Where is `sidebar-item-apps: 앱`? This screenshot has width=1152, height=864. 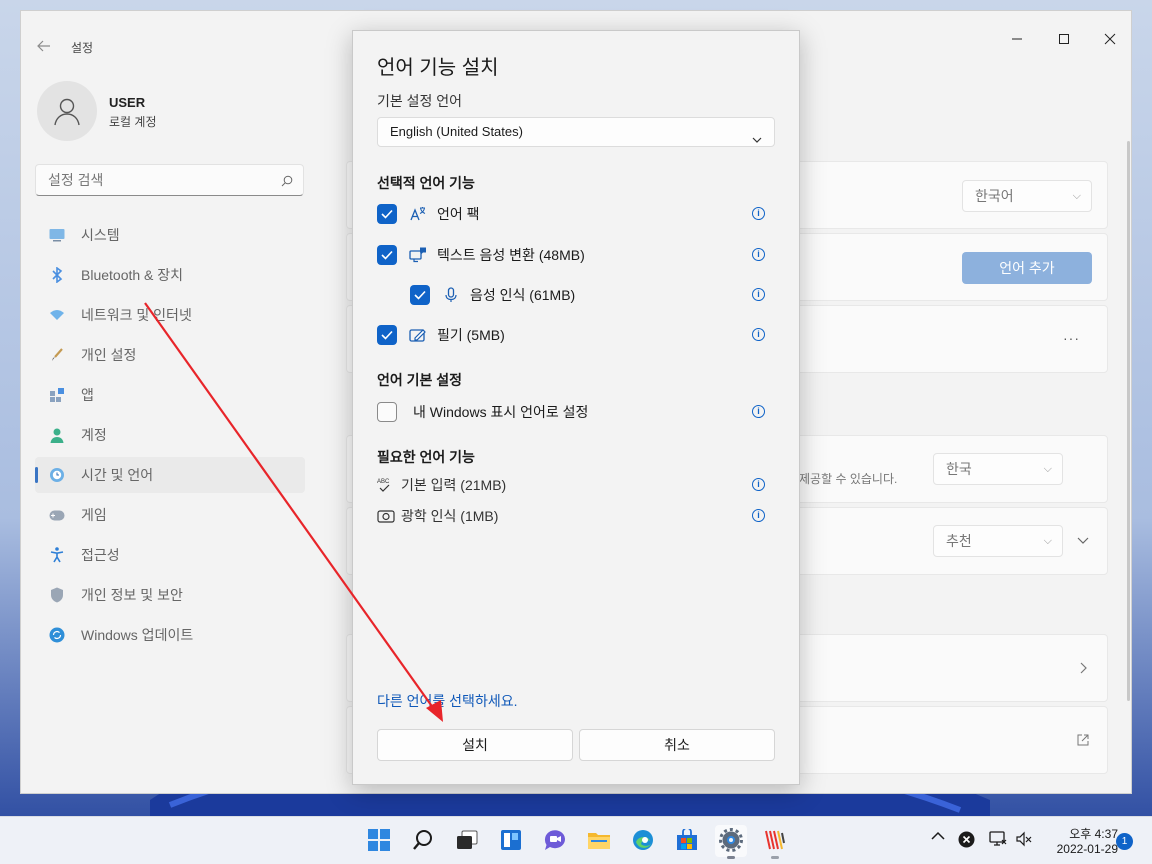
sidebar-item-apps: 앱 is located at coordinates (170, 395).